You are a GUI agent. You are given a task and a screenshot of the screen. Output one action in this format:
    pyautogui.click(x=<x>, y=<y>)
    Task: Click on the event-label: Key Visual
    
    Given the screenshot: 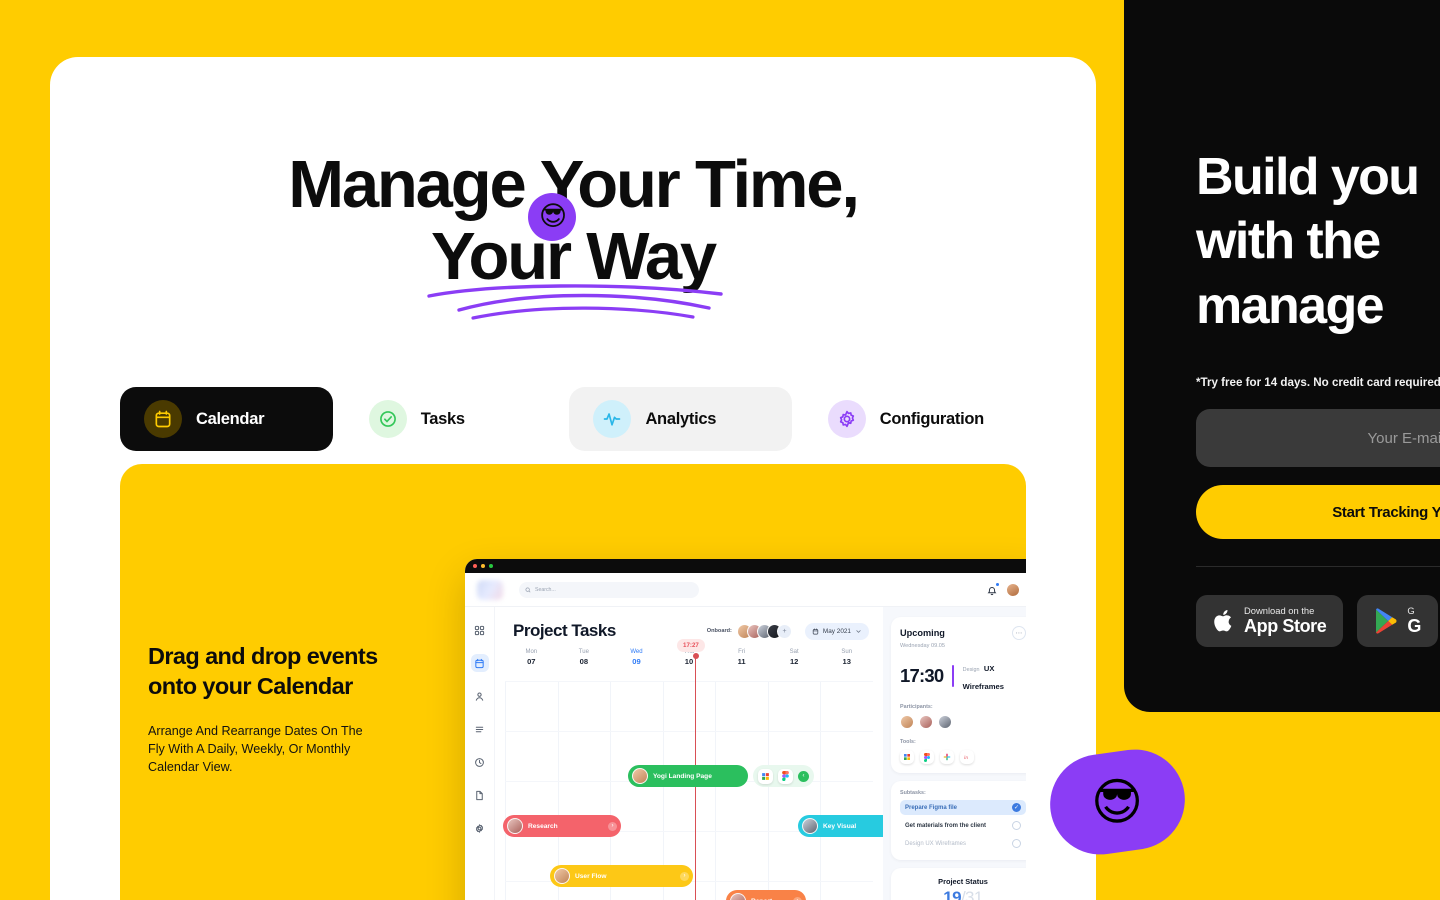 What is the action you would take?
    pyautogui.click(x=840, y=826)
    